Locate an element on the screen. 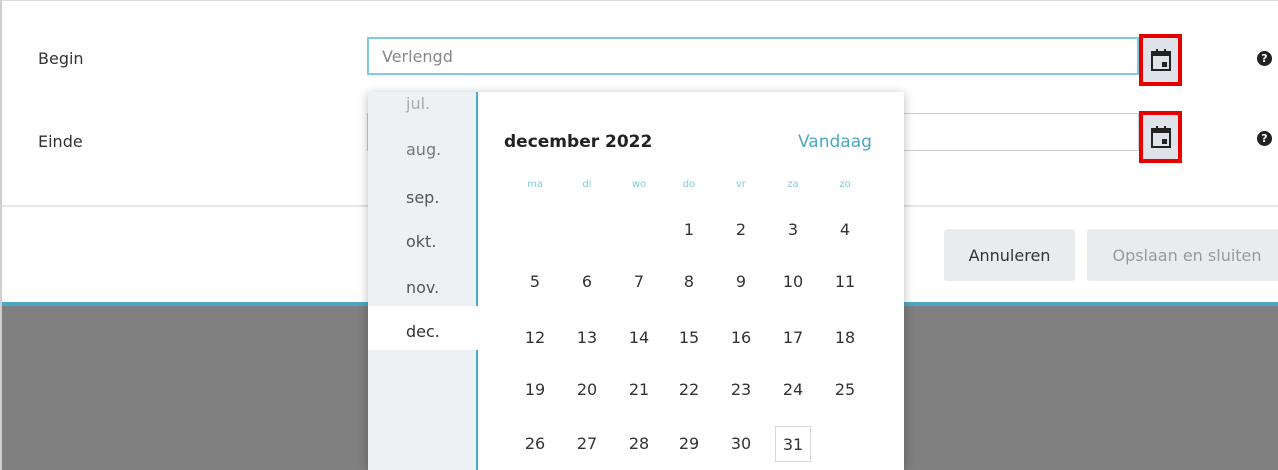 The width and height of the screenshot is (1278, 470). weekday-label: vr is located at coordinates (741, 184).